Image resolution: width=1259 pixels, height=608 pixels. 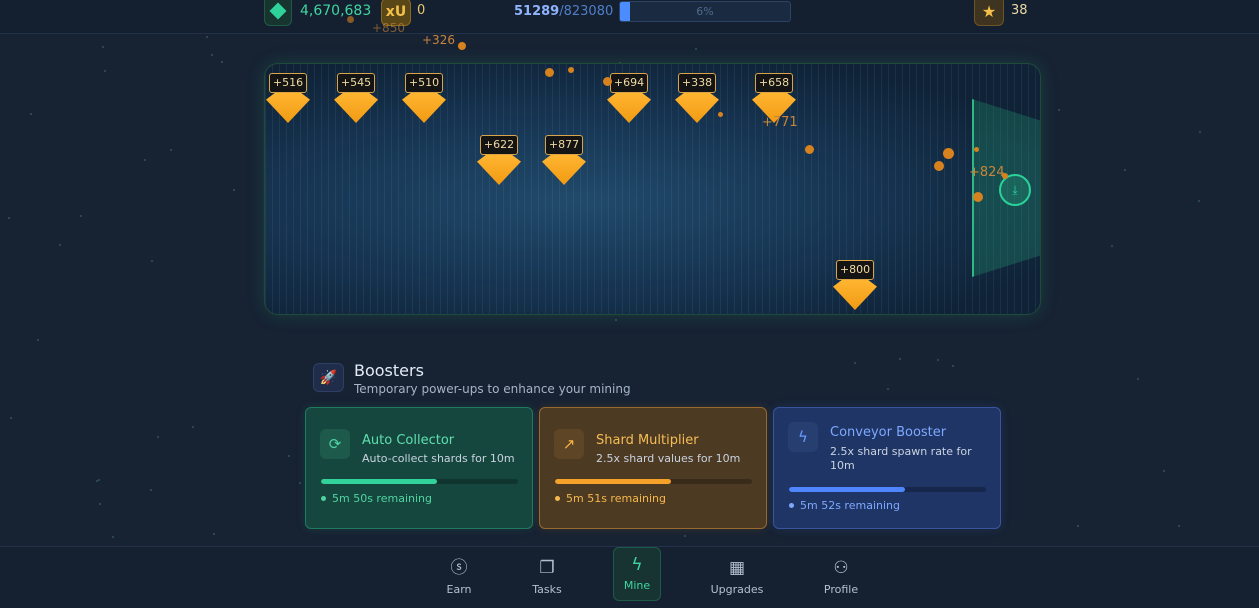 What do you see at coordinates (547, 589) in the screenshot?
I see `nav-label: Tasks` at bounding box center [547, 589].